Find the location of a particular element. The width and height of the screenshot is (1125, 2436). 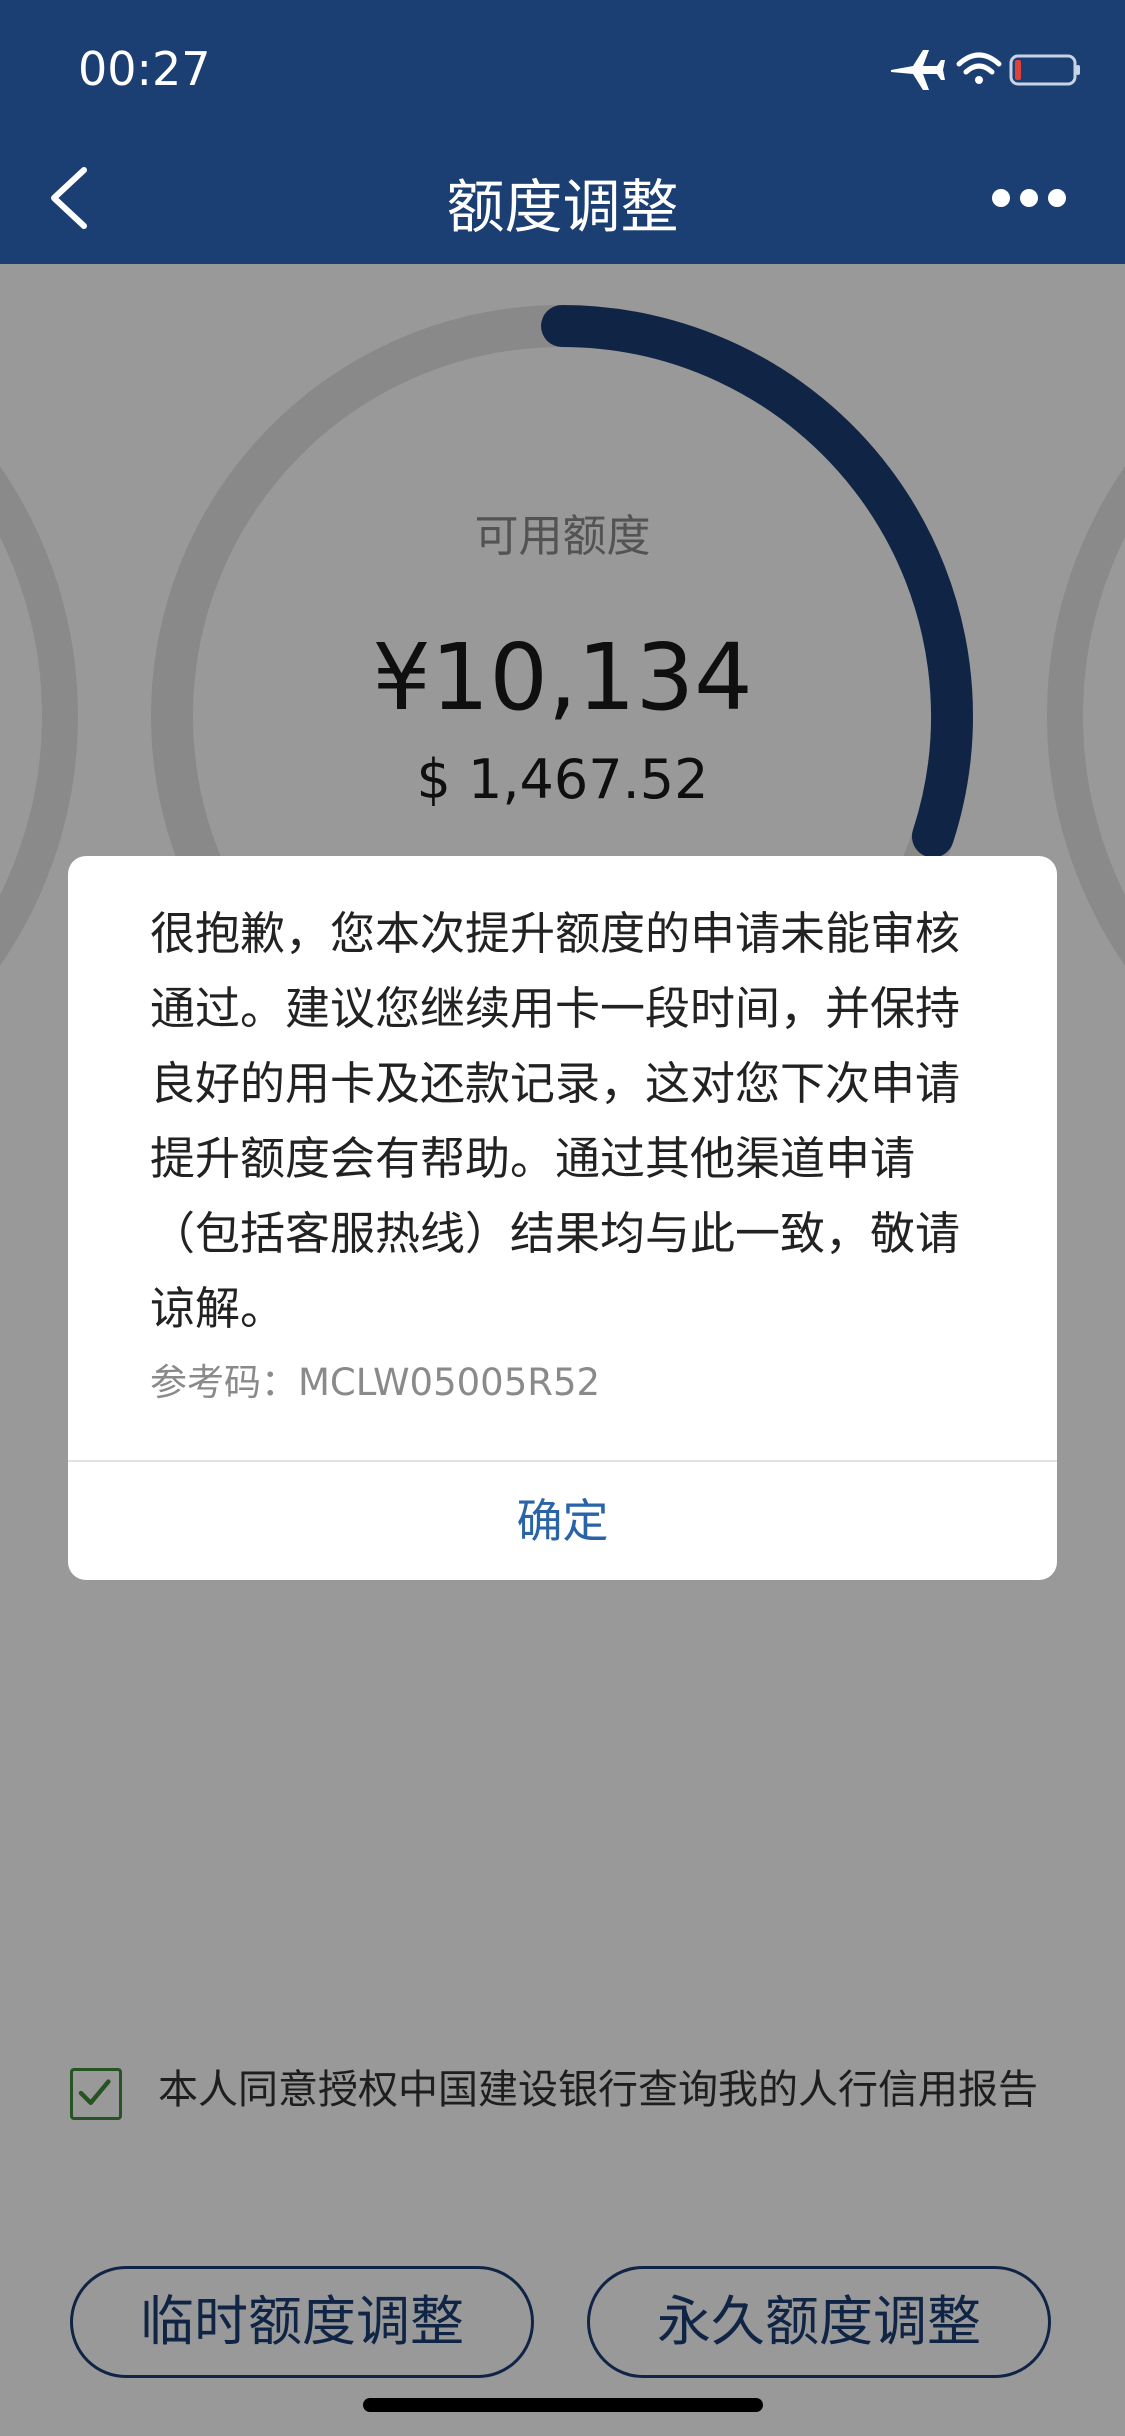

page-title: 额度调整 is located at coordinates (562, 207).